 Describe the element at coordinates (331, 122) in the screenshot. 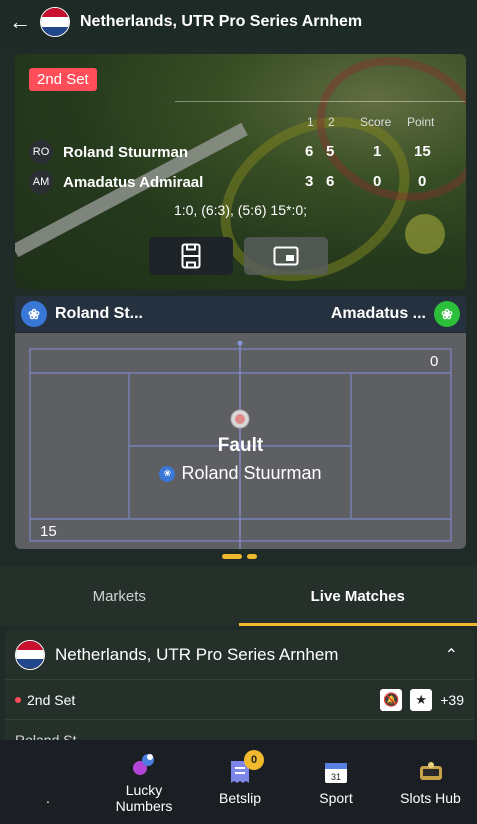

I see `column-header-set-2: 2` at that location.